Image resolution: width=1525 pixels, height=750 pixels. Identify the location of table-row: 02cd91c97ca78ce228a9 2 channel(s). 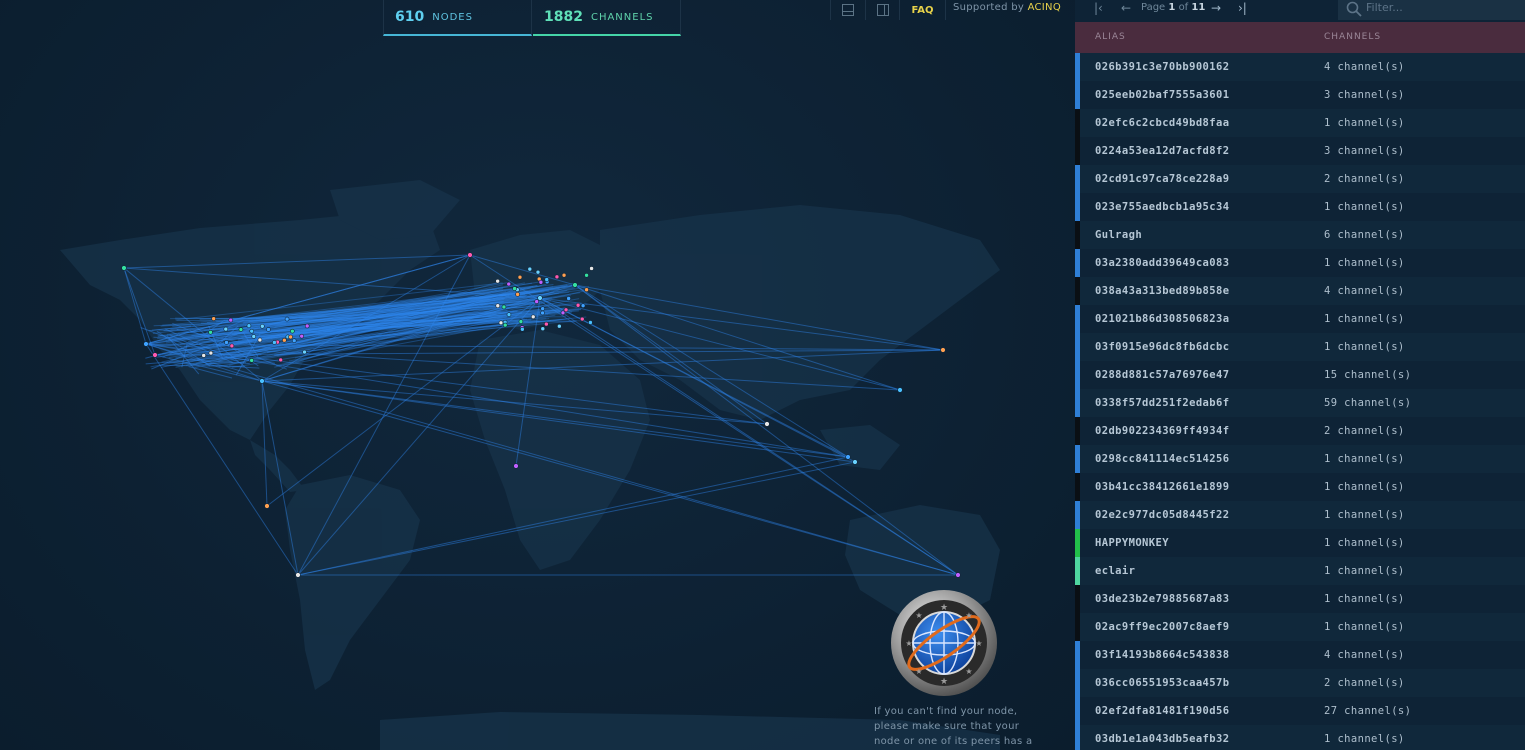
(1300, 179).